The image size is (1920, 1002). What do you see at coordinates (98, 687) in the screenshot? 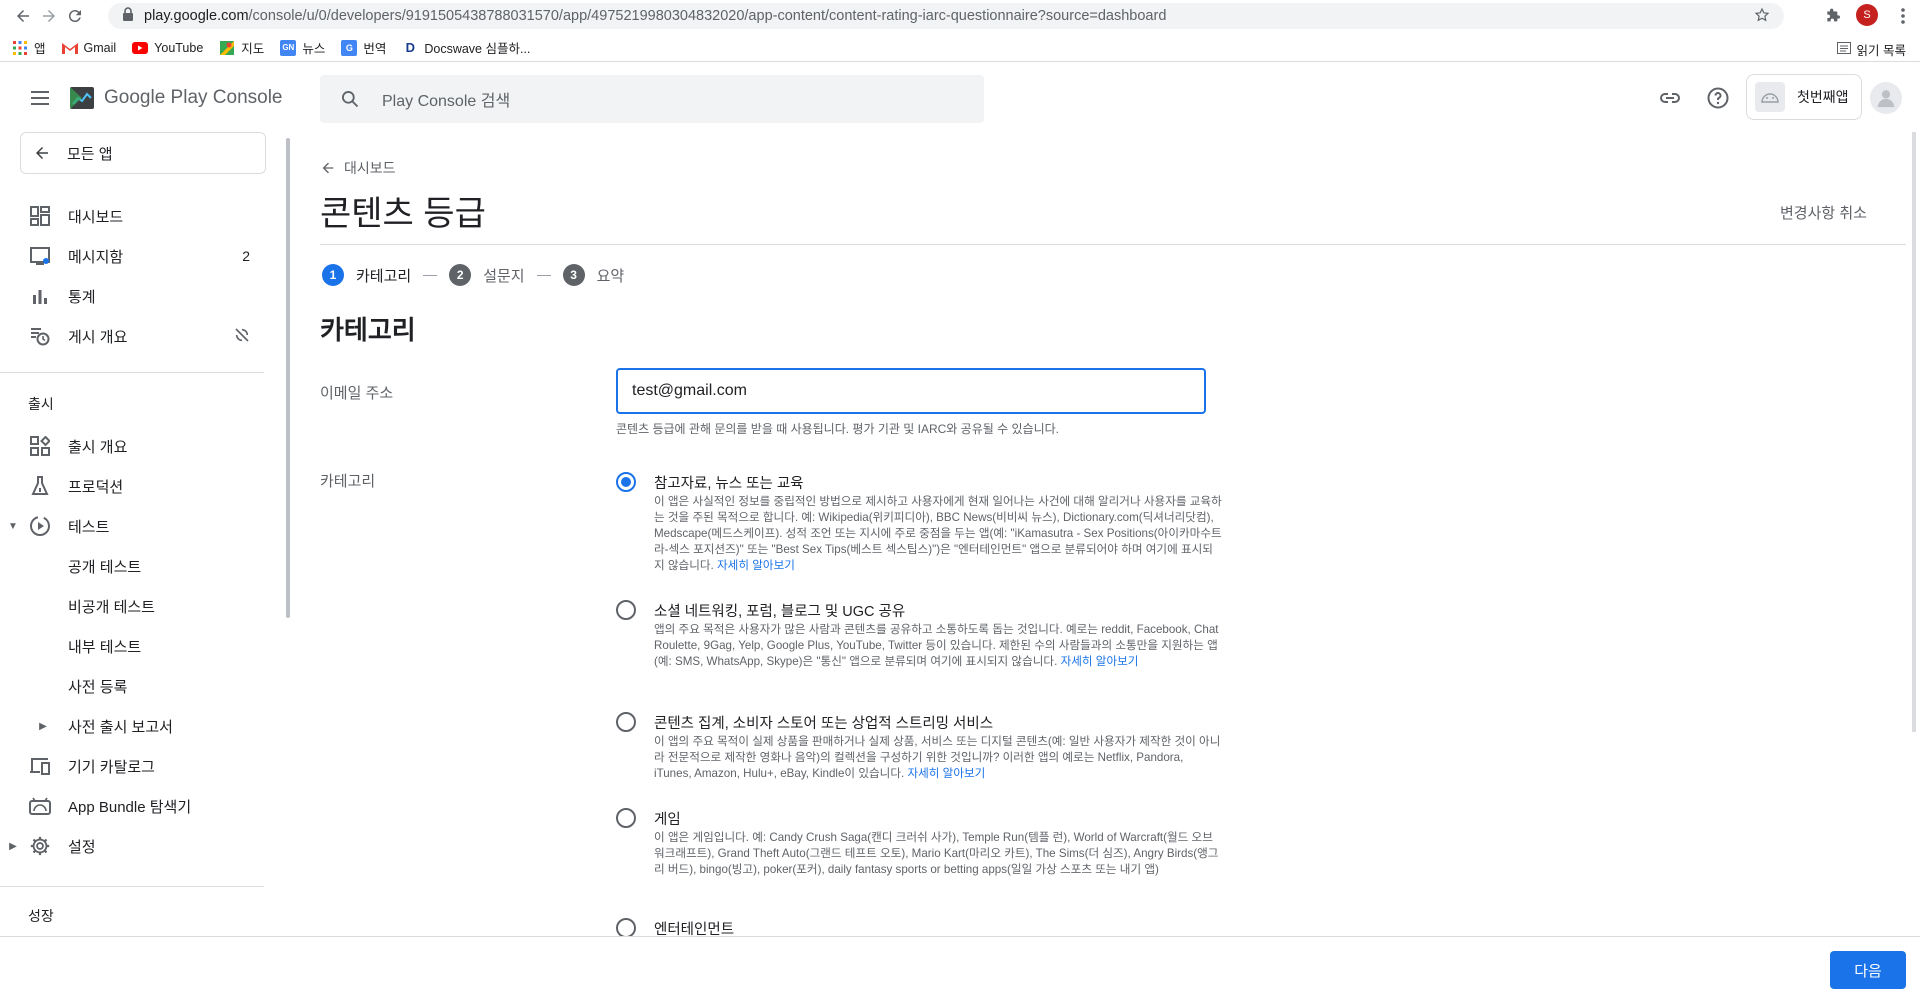
I see `sidebar-item-label: 사전 등록` at bounding box center [98, 687].